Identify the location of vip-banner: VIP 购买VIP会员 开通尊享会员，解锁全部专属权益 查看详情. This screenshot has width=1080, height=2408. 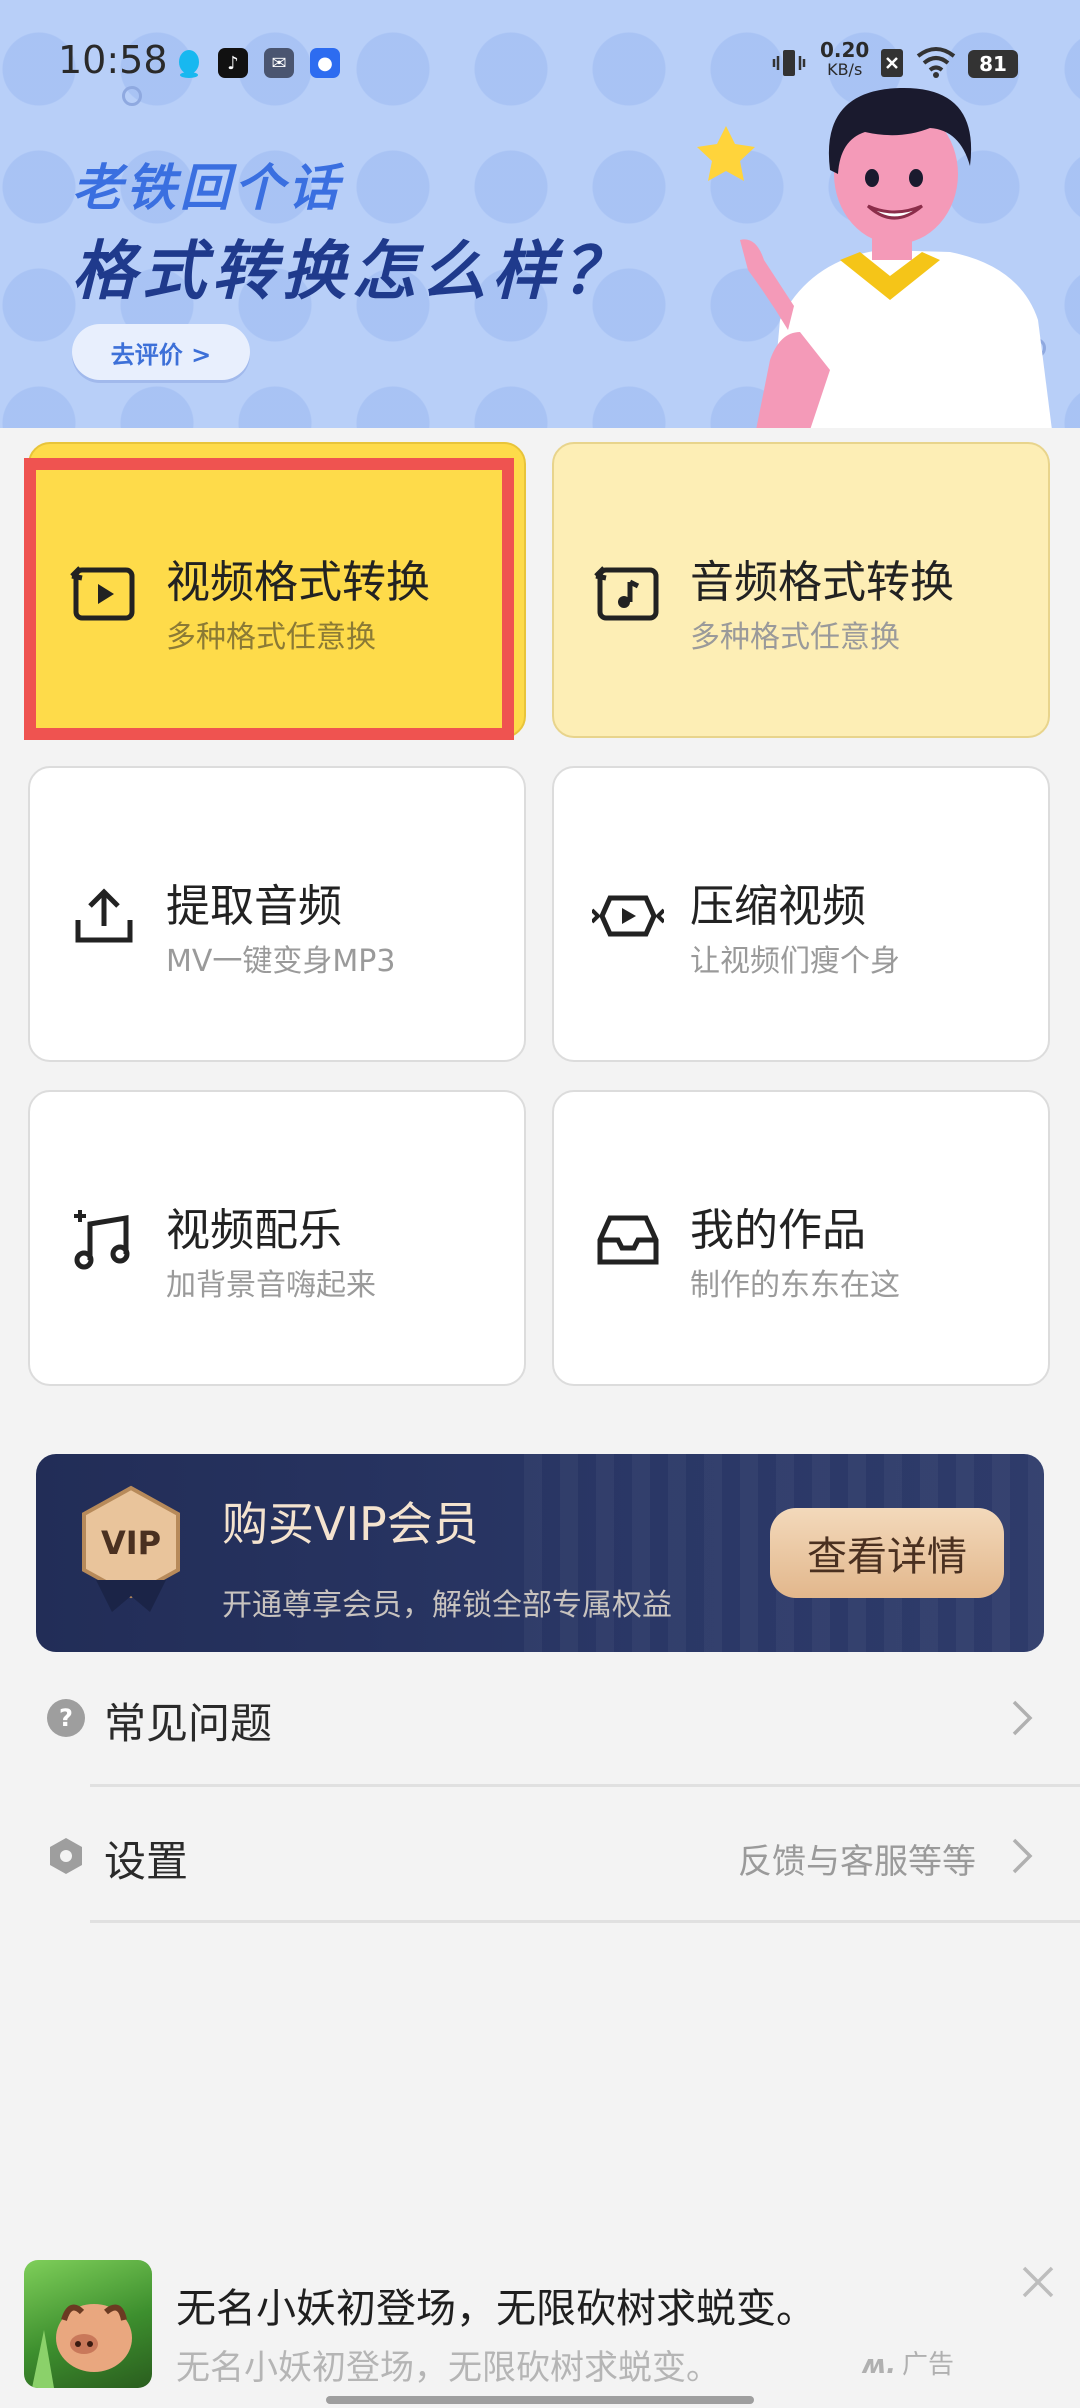
(540, 1553).